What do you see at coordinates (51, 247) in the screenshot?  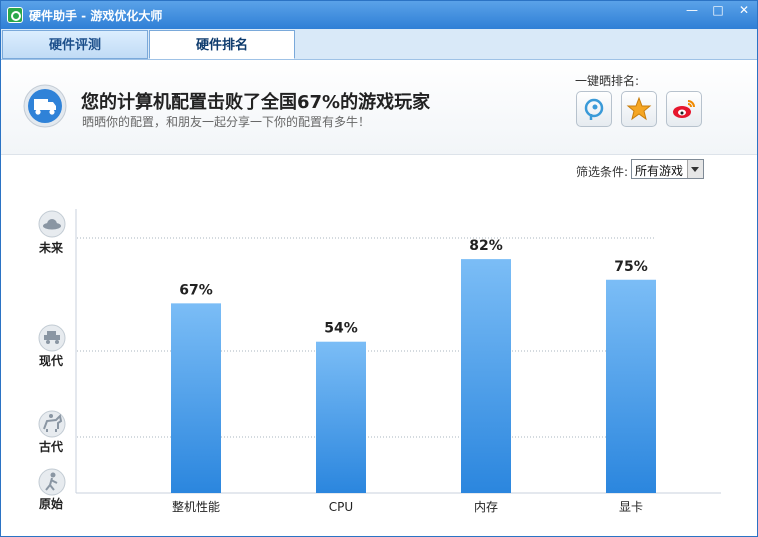 I see `level-label-future: 未来` at bounding box center [51, 247].